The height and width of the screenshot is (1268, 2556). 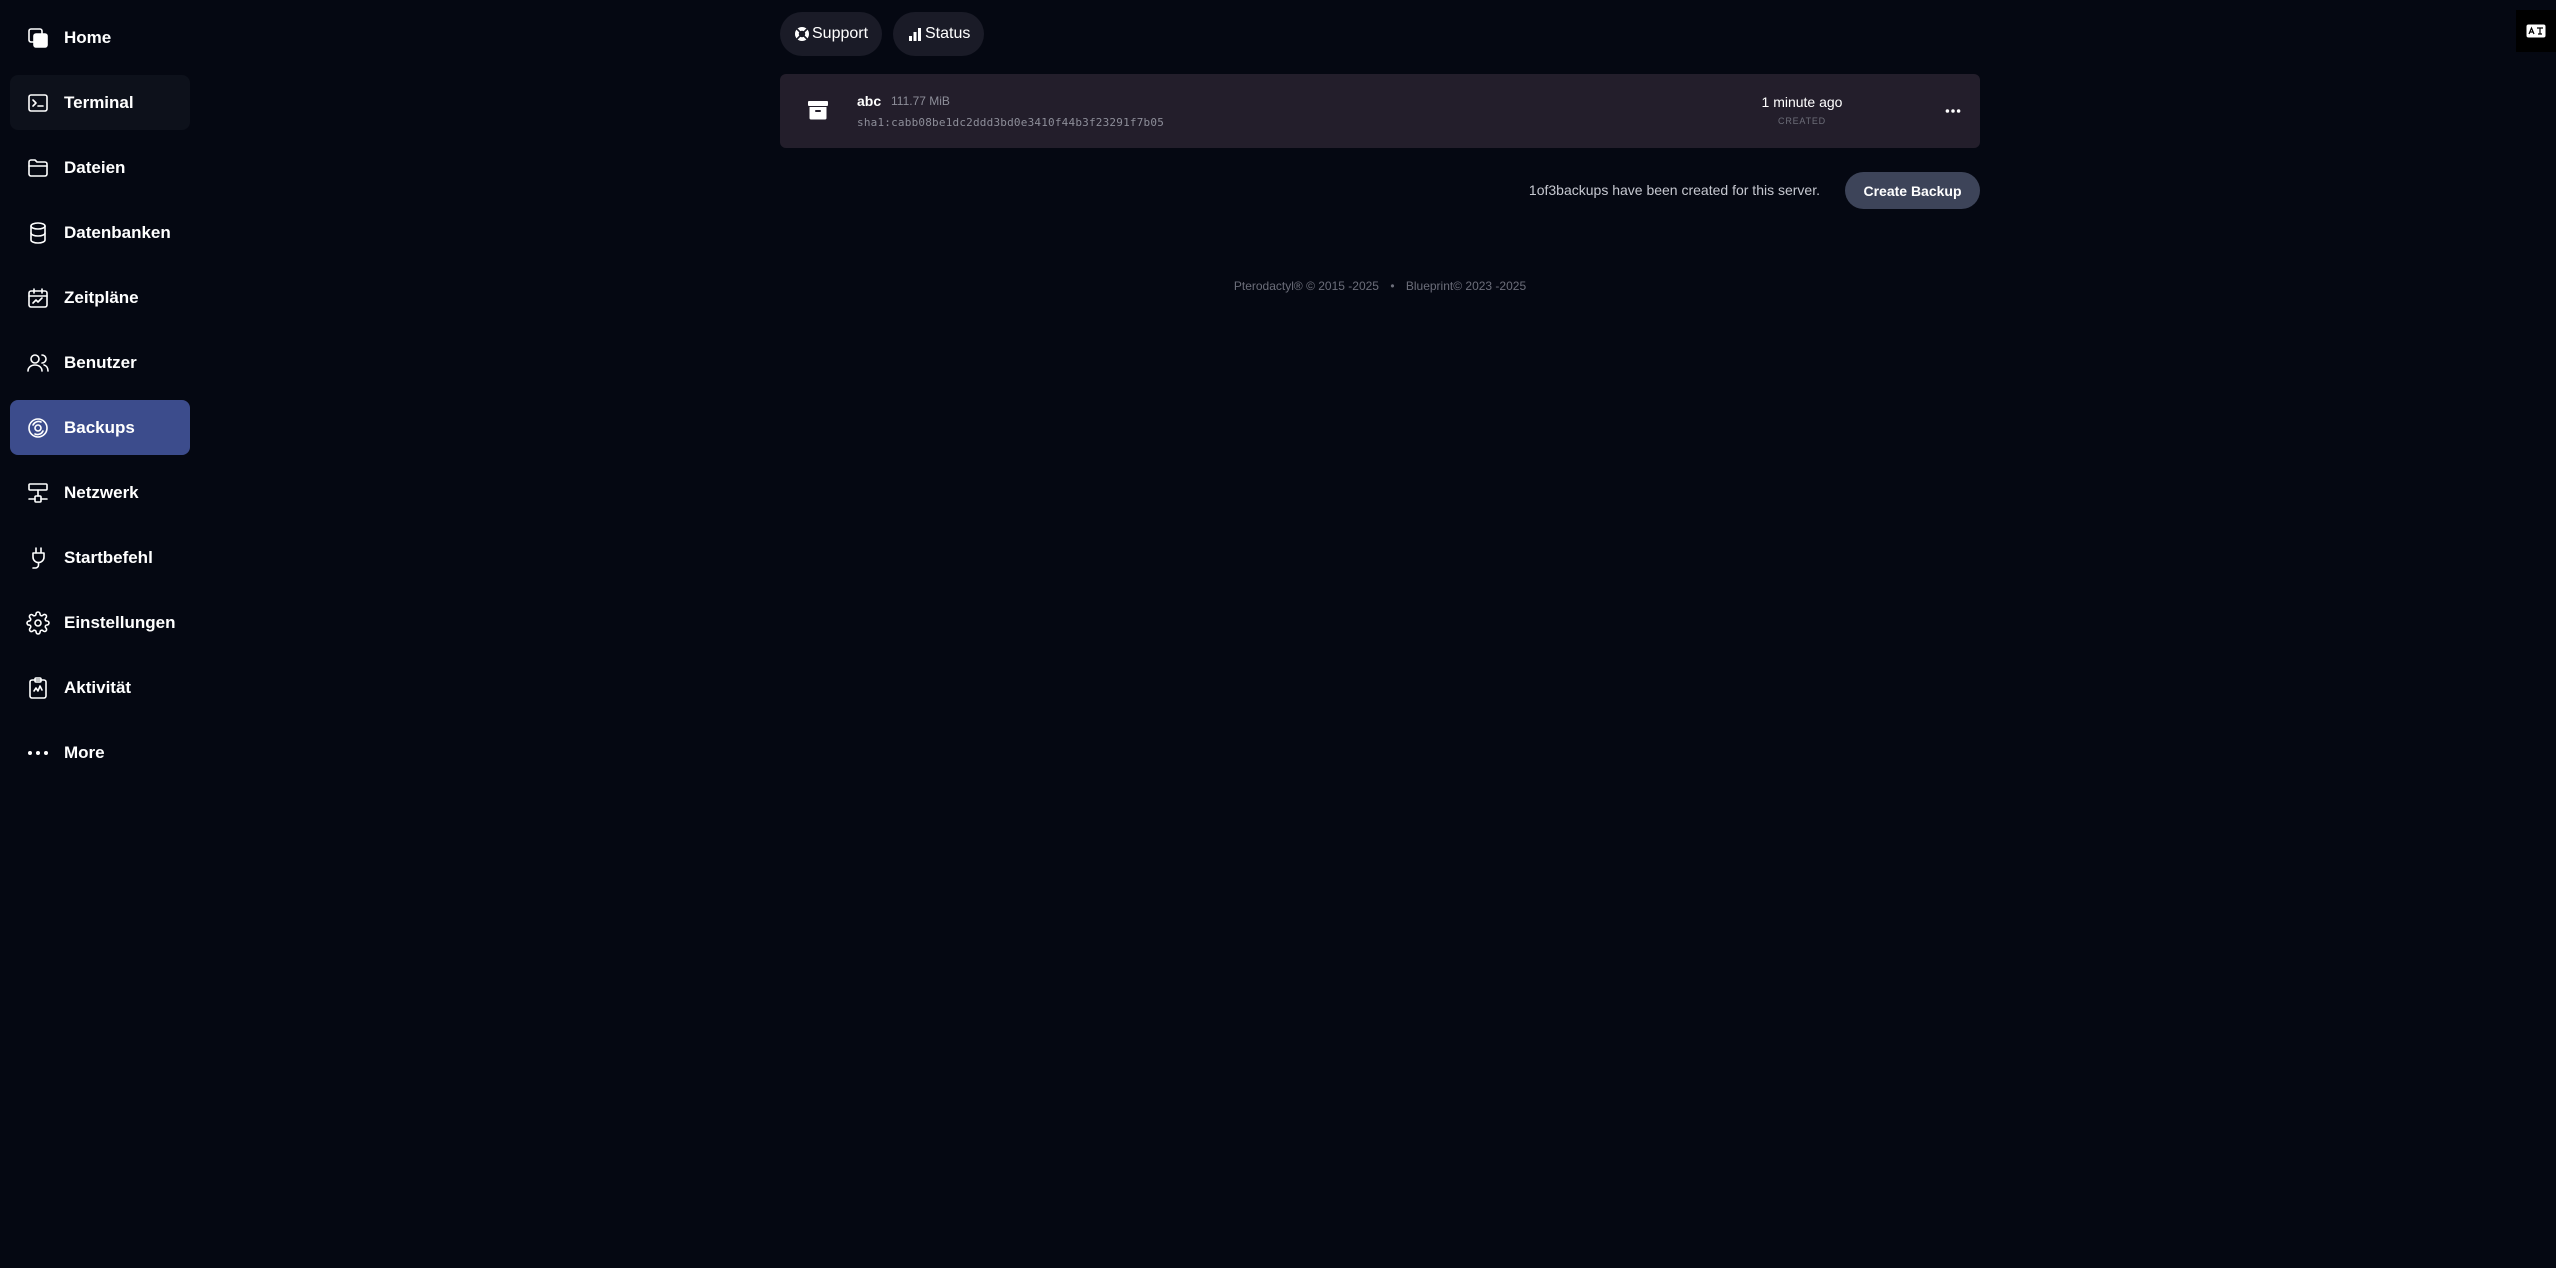 I want to click on network-icon, so click(x=38, y=493).